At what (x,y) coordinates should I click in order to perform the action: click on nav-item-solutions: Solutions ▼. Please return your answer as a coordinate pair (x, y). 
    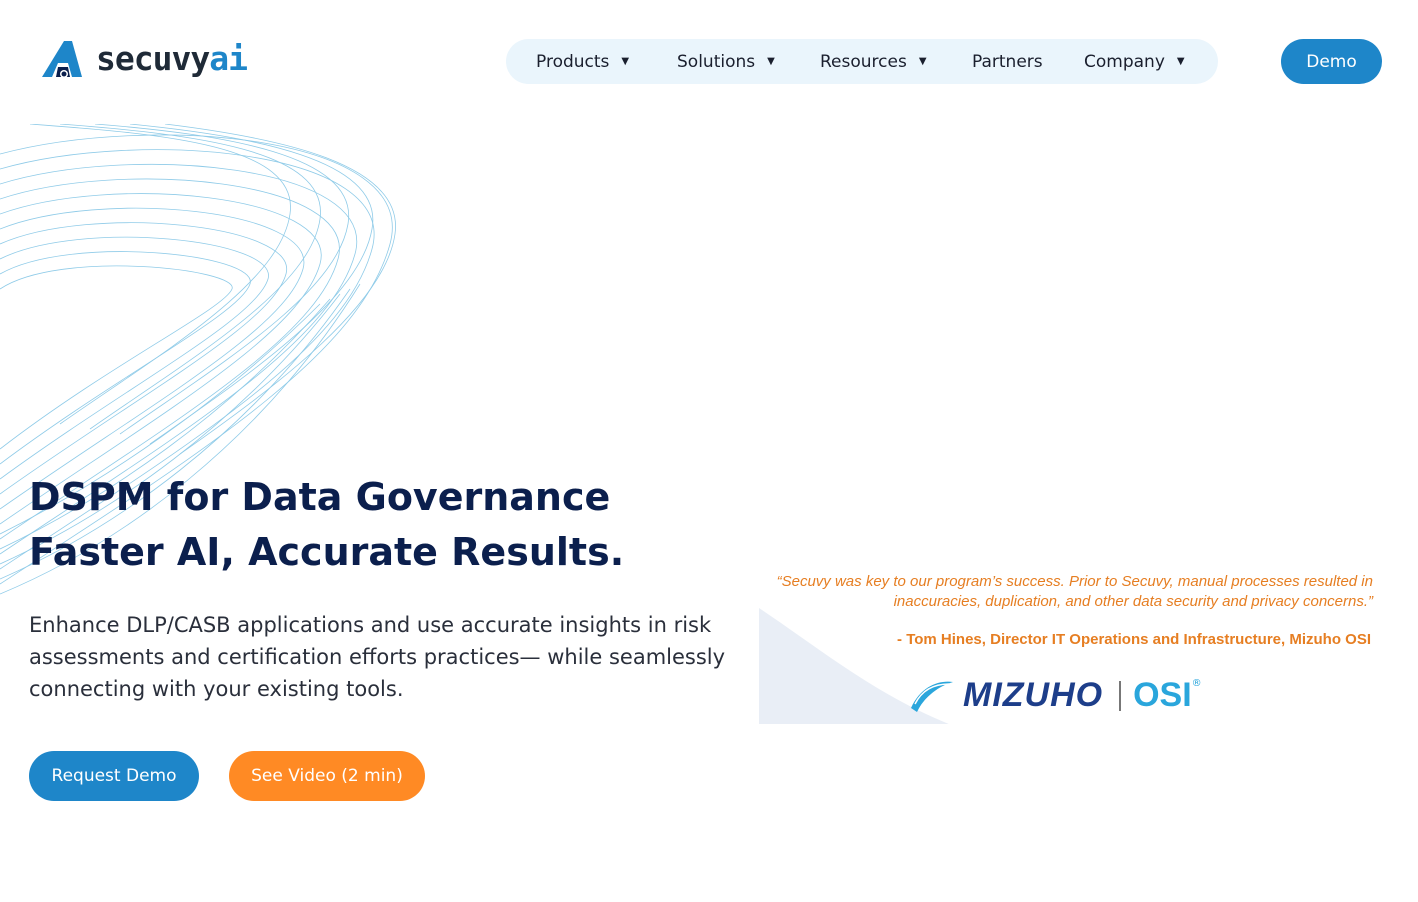
    Looking at the image, I should click on (748, 62).